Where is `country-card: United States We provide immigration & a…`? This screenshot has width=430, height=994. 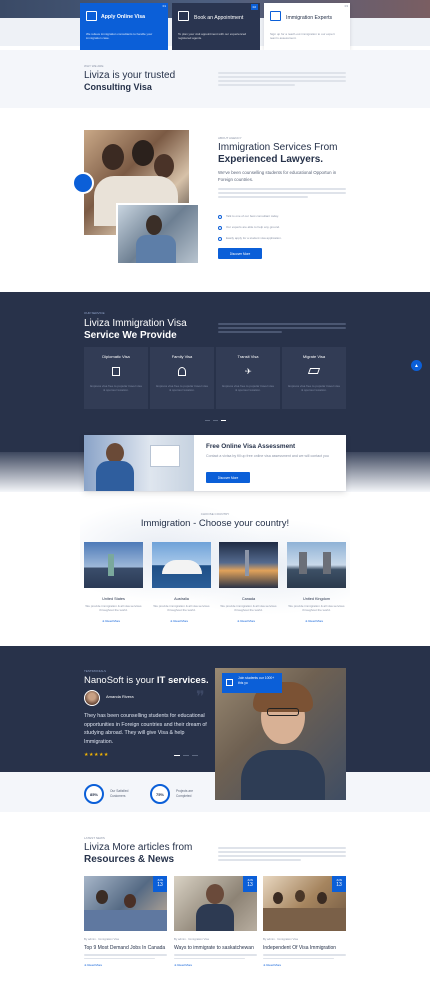
country-card: United States We provide immigration & a… is located at coordinates (113, 588).